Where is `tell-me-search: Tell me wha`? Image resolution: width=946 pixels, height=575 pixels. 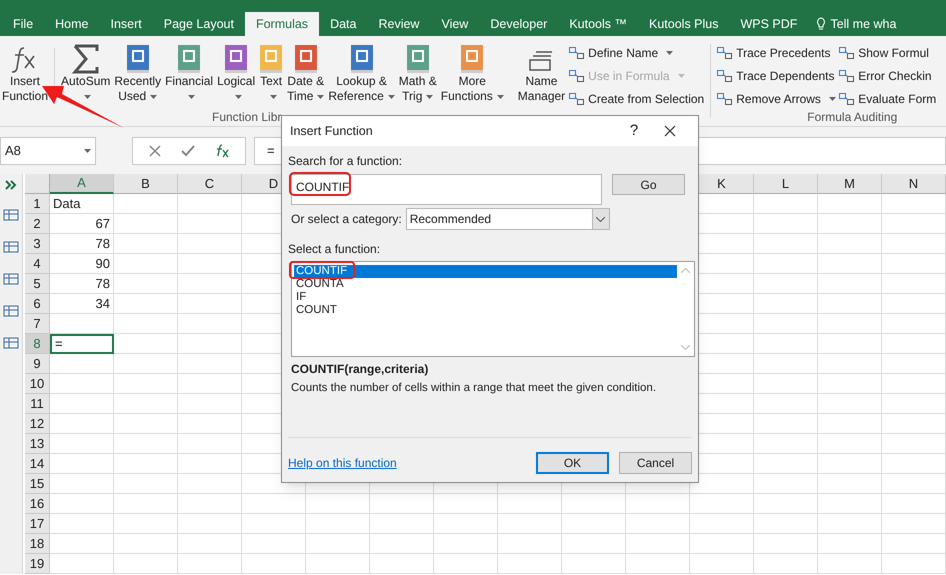 tell-me-search: Tell me wha is located at coordinates (863, 24).